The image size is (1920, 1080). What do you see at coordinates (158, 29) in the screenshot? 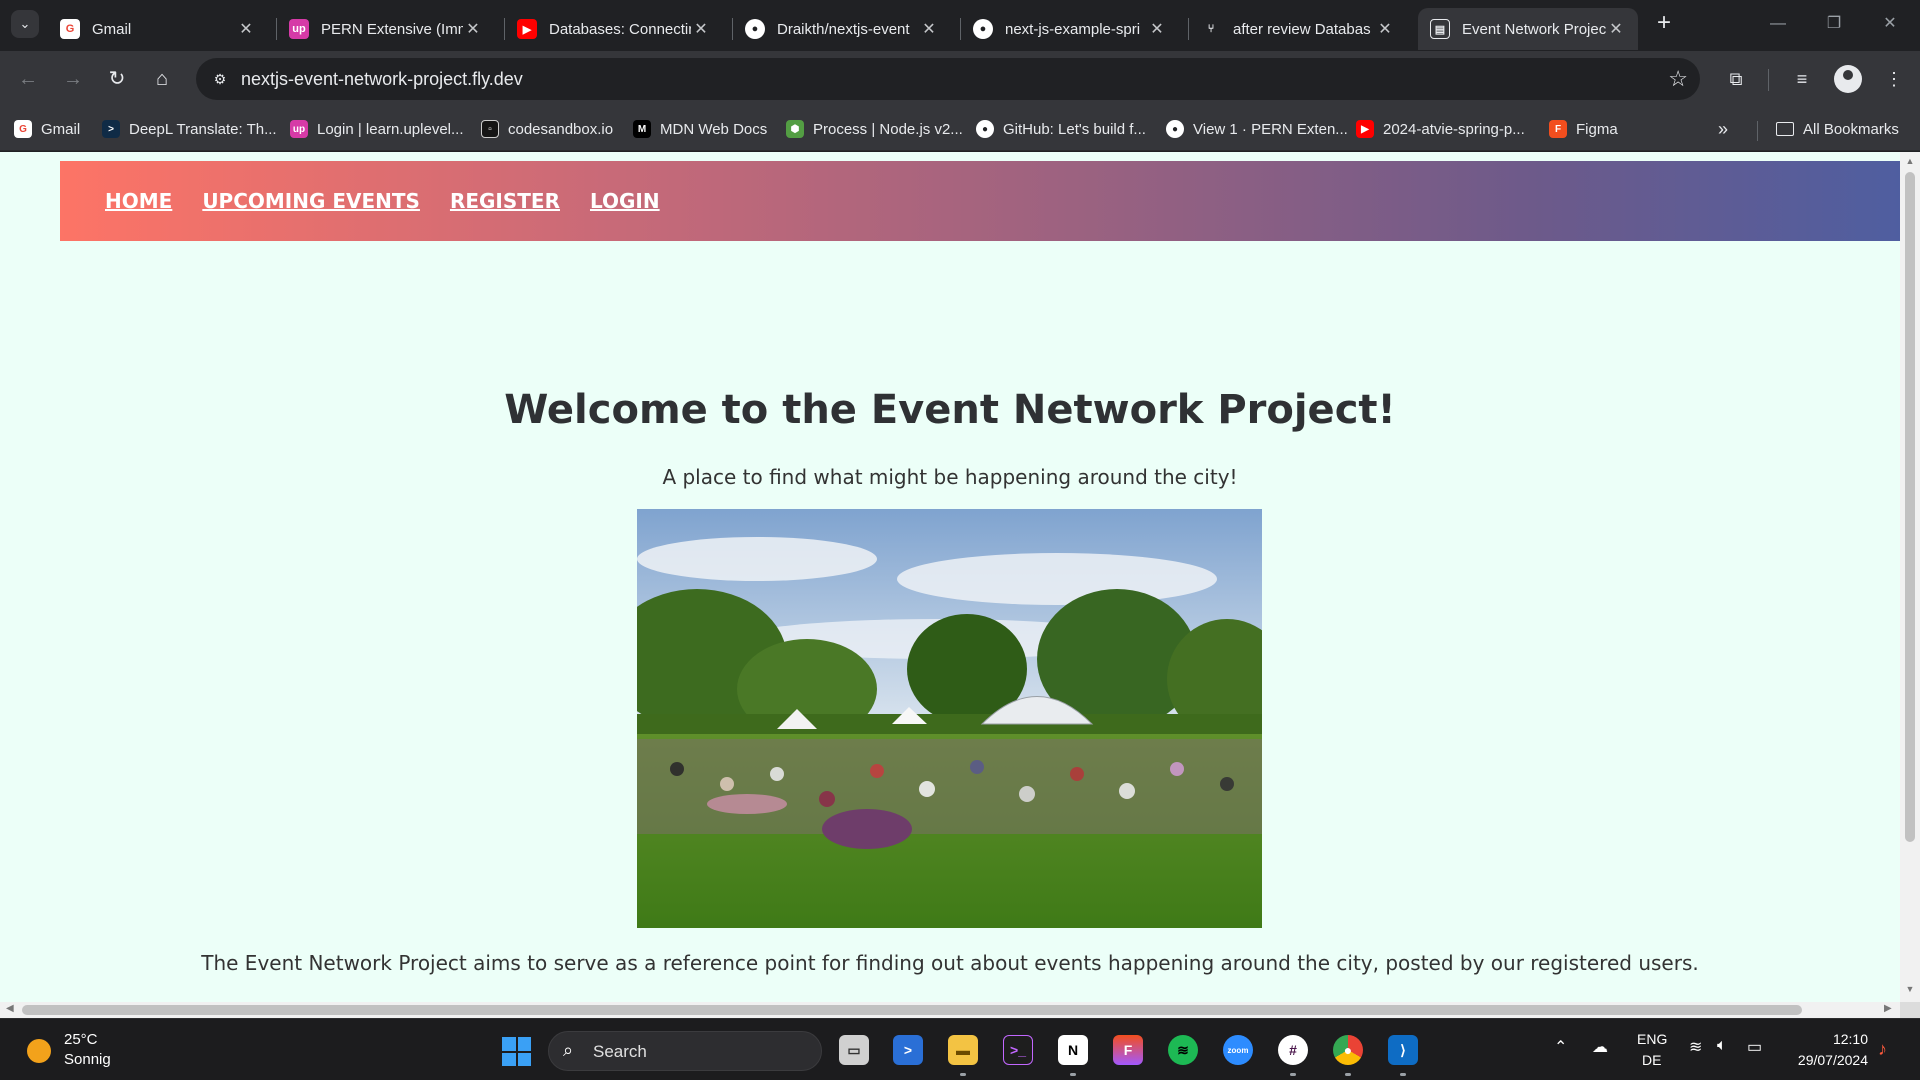
I see `tab-gmail: G Gmail ✕` at bounding box center [158, 29].